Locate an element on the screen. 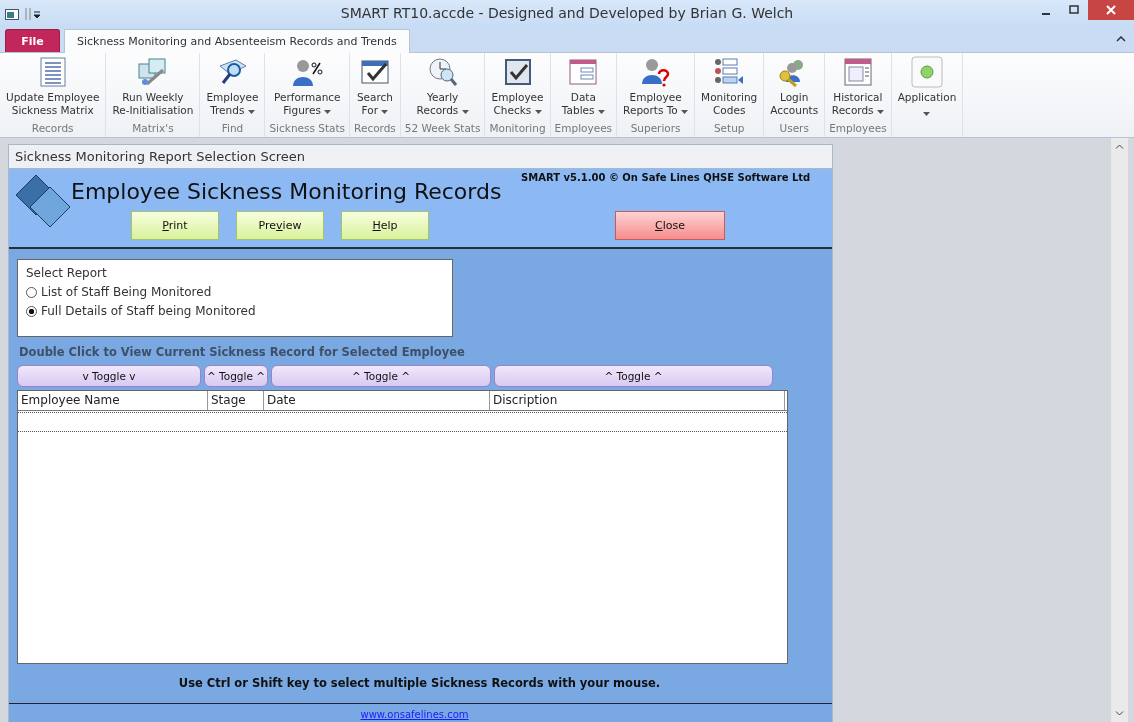  ribbon-button: Employee Trends is located at coordinates (232, 87).